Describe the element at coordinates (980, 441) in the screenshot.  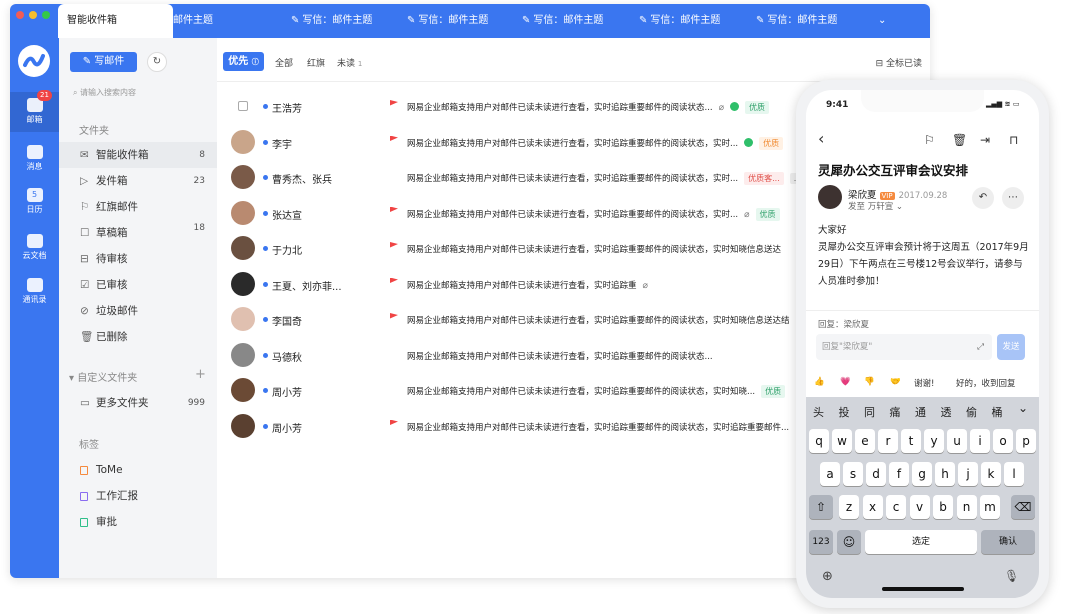
I see `key-i: i` at that location.